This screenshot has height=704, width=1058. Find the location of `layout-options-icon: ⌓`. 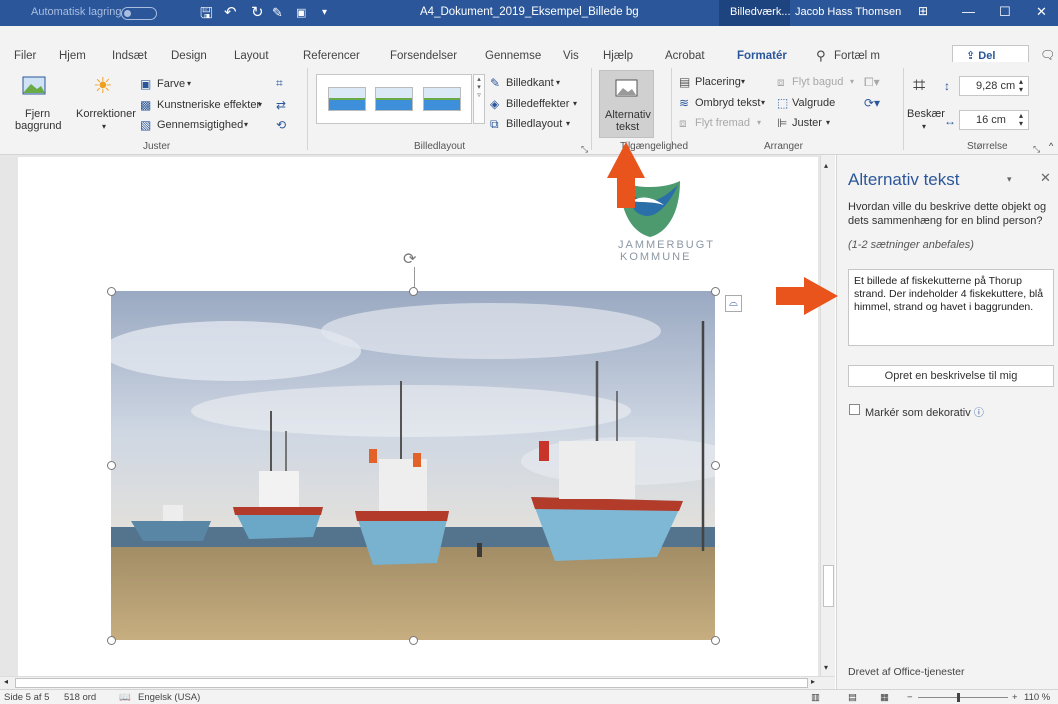

layout-options-icon: ⌓ is located at coordinates (733, 303).